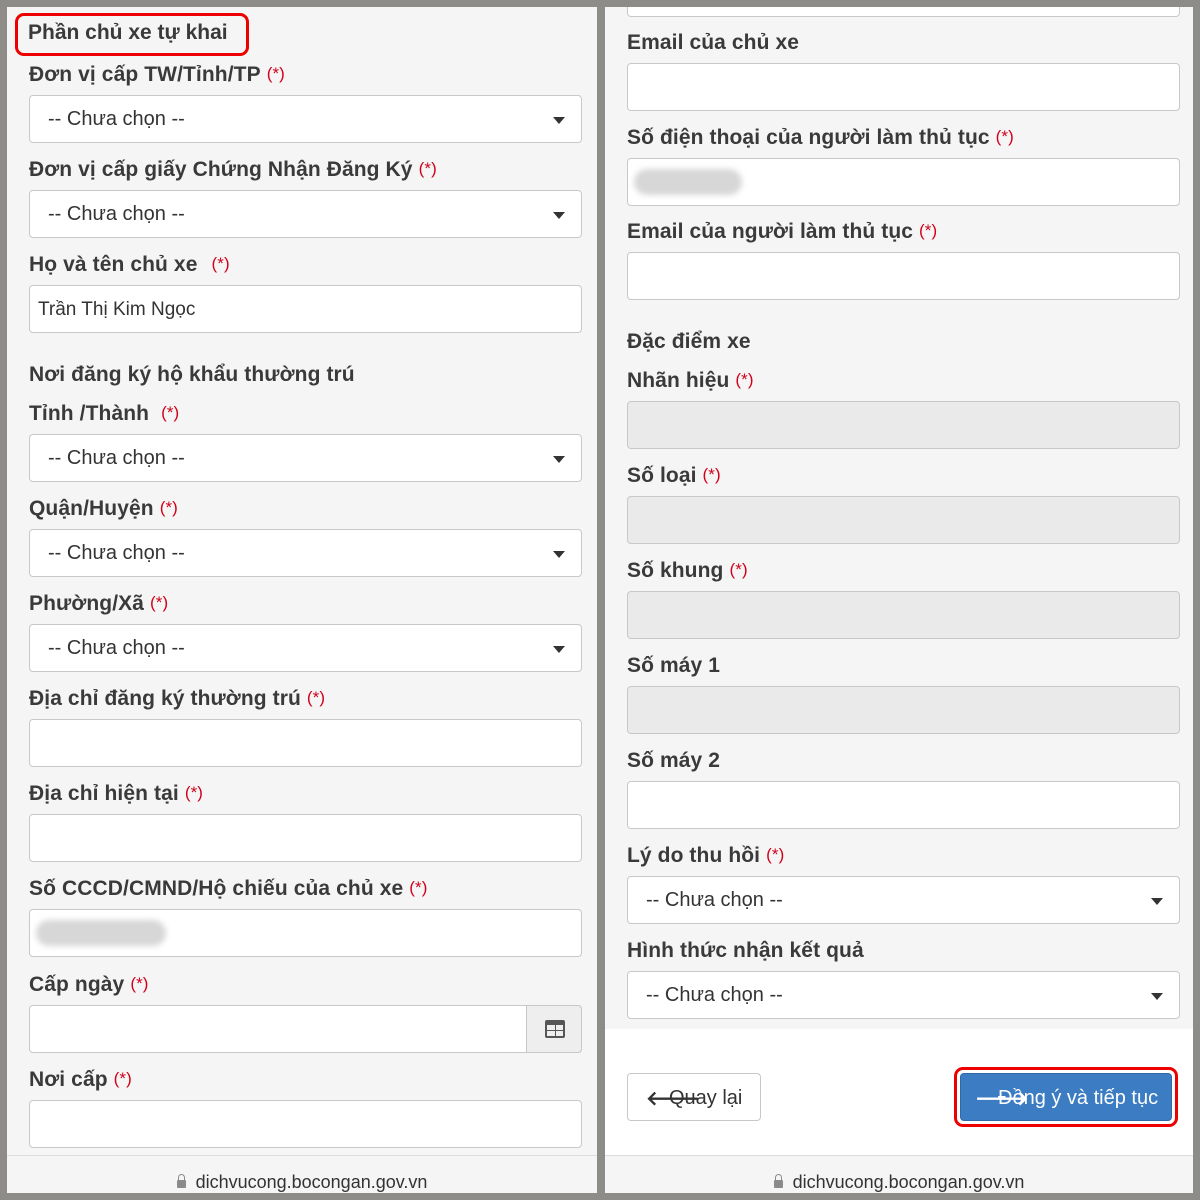 This screenshot has width=1200, height=1200. What do you see at coordinates (89, 984) in the screenshot?
I see `label-cap-ngay: Cấp ngày (*)` at bounding box center [89, 984].